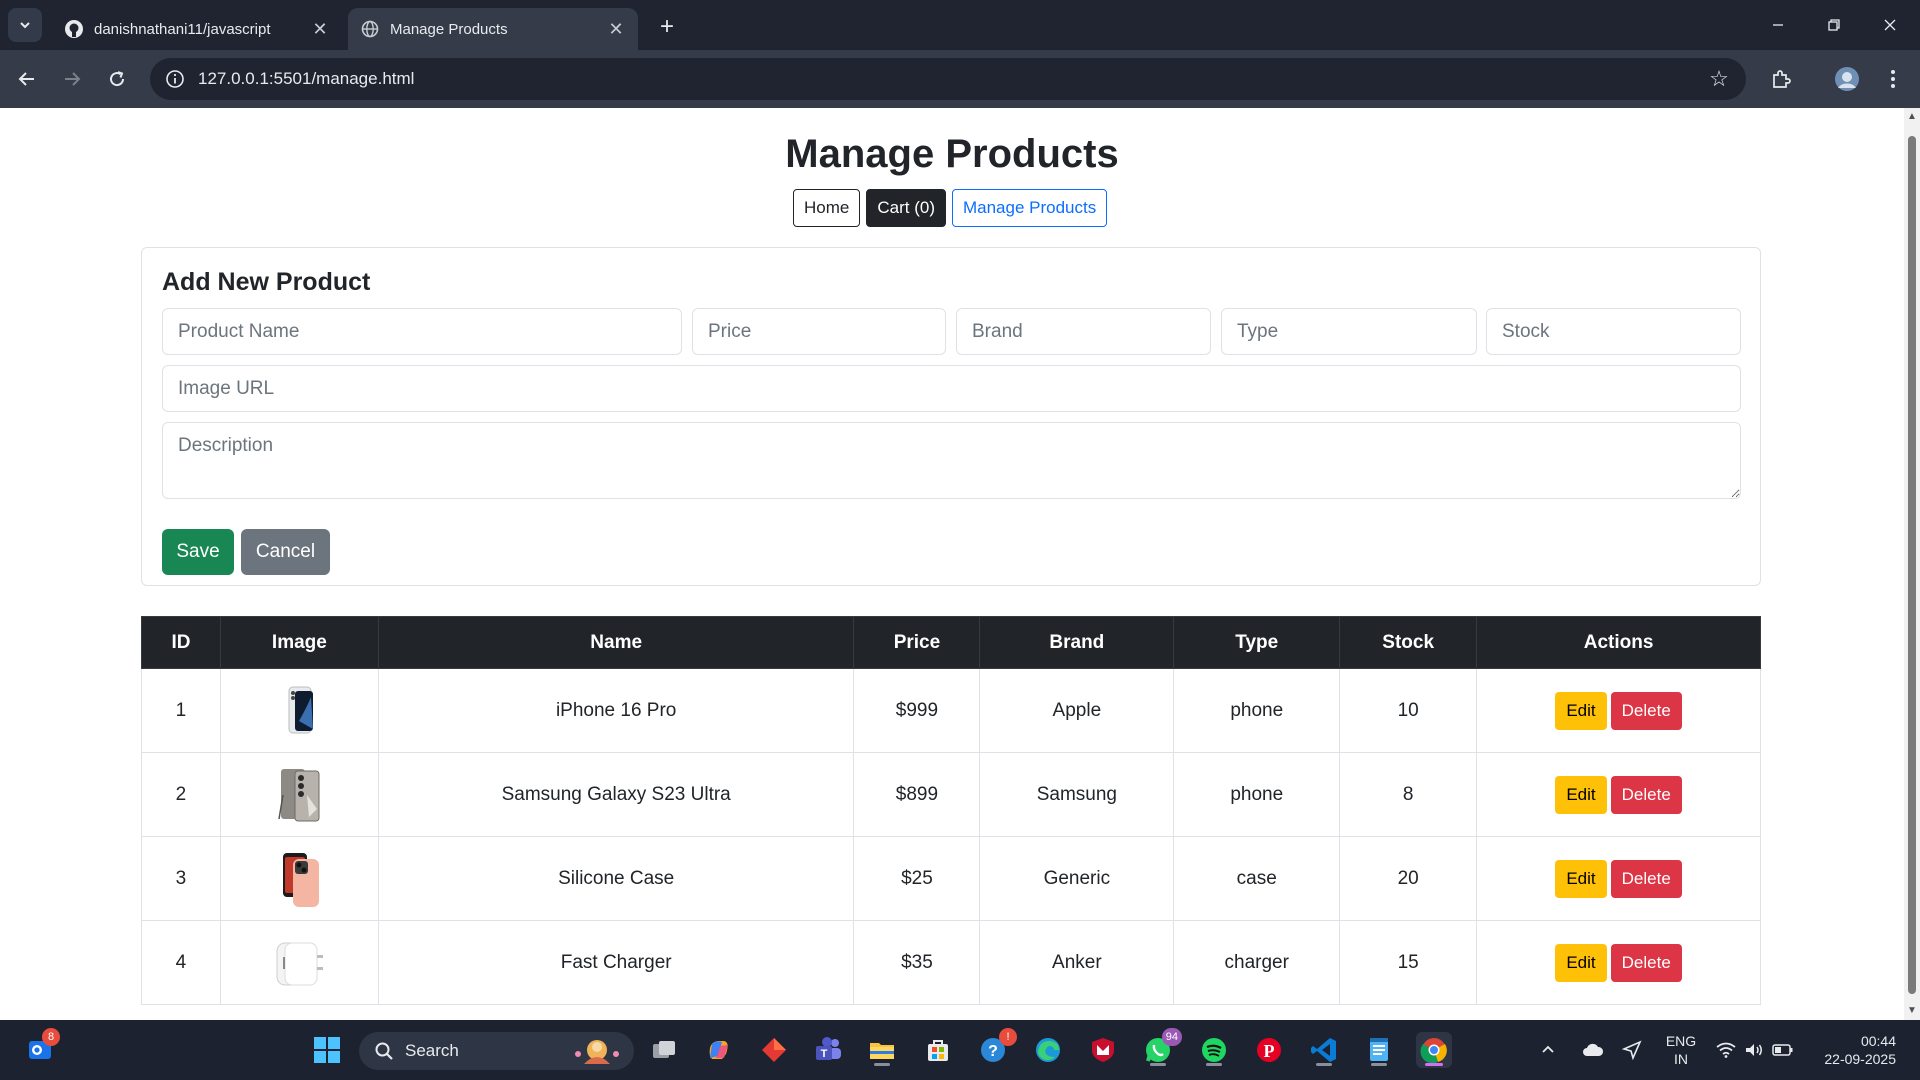  I want to click on cell-price: $899, so click(917, 794).